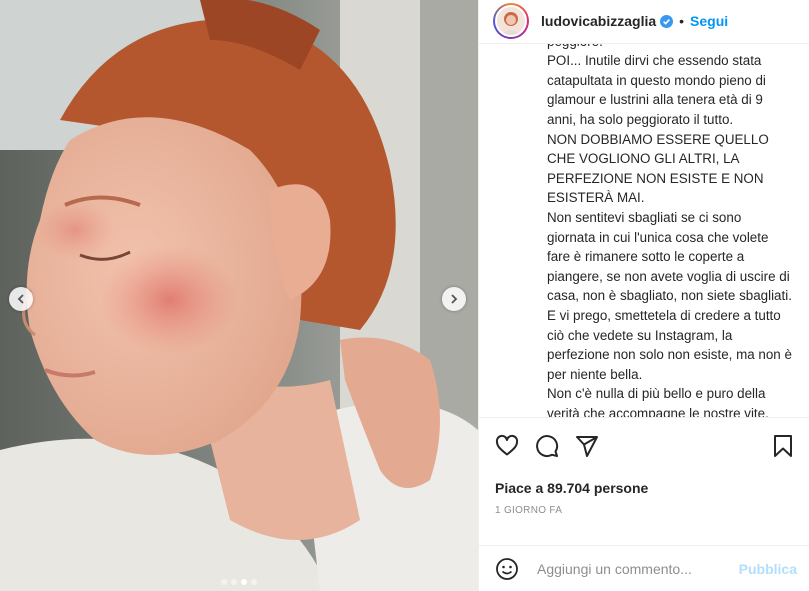 The width and height of the screenshot is (809, 591). Describe the element at coordinates (783, 446) in the screenshot. I see `bookmark-icon` at that location.